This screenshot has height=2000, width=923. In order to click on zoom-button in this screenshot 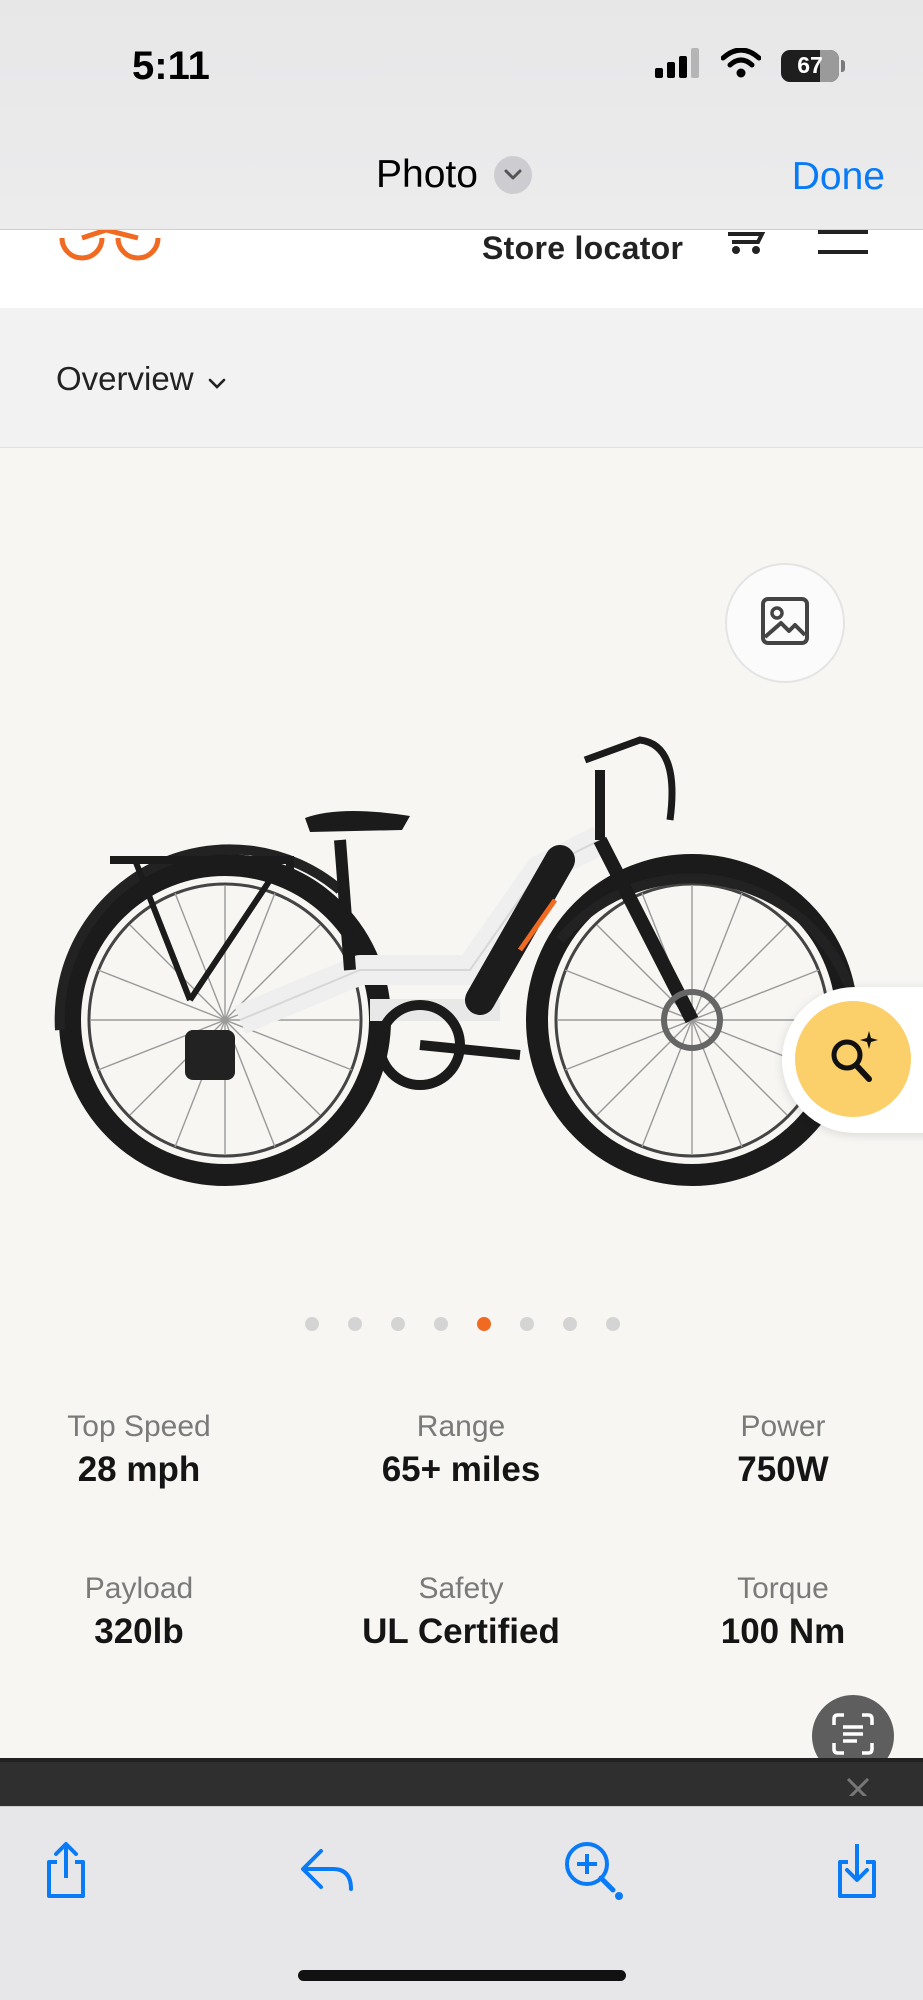, I will do `click(593, 1872)`.